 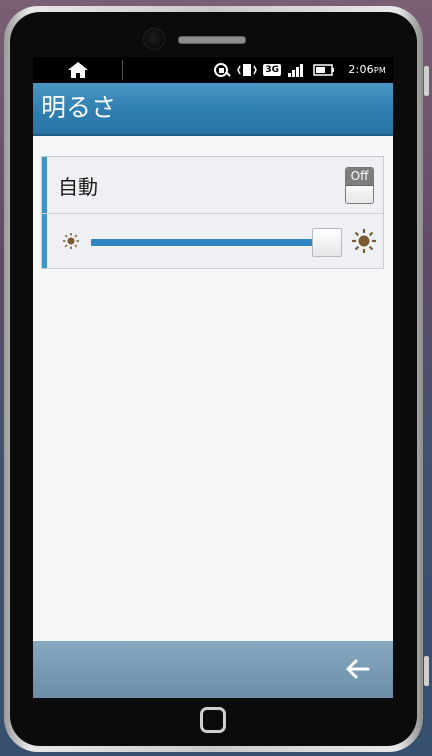 I want to click on sun-small-icon, so click(x=71, y=241).